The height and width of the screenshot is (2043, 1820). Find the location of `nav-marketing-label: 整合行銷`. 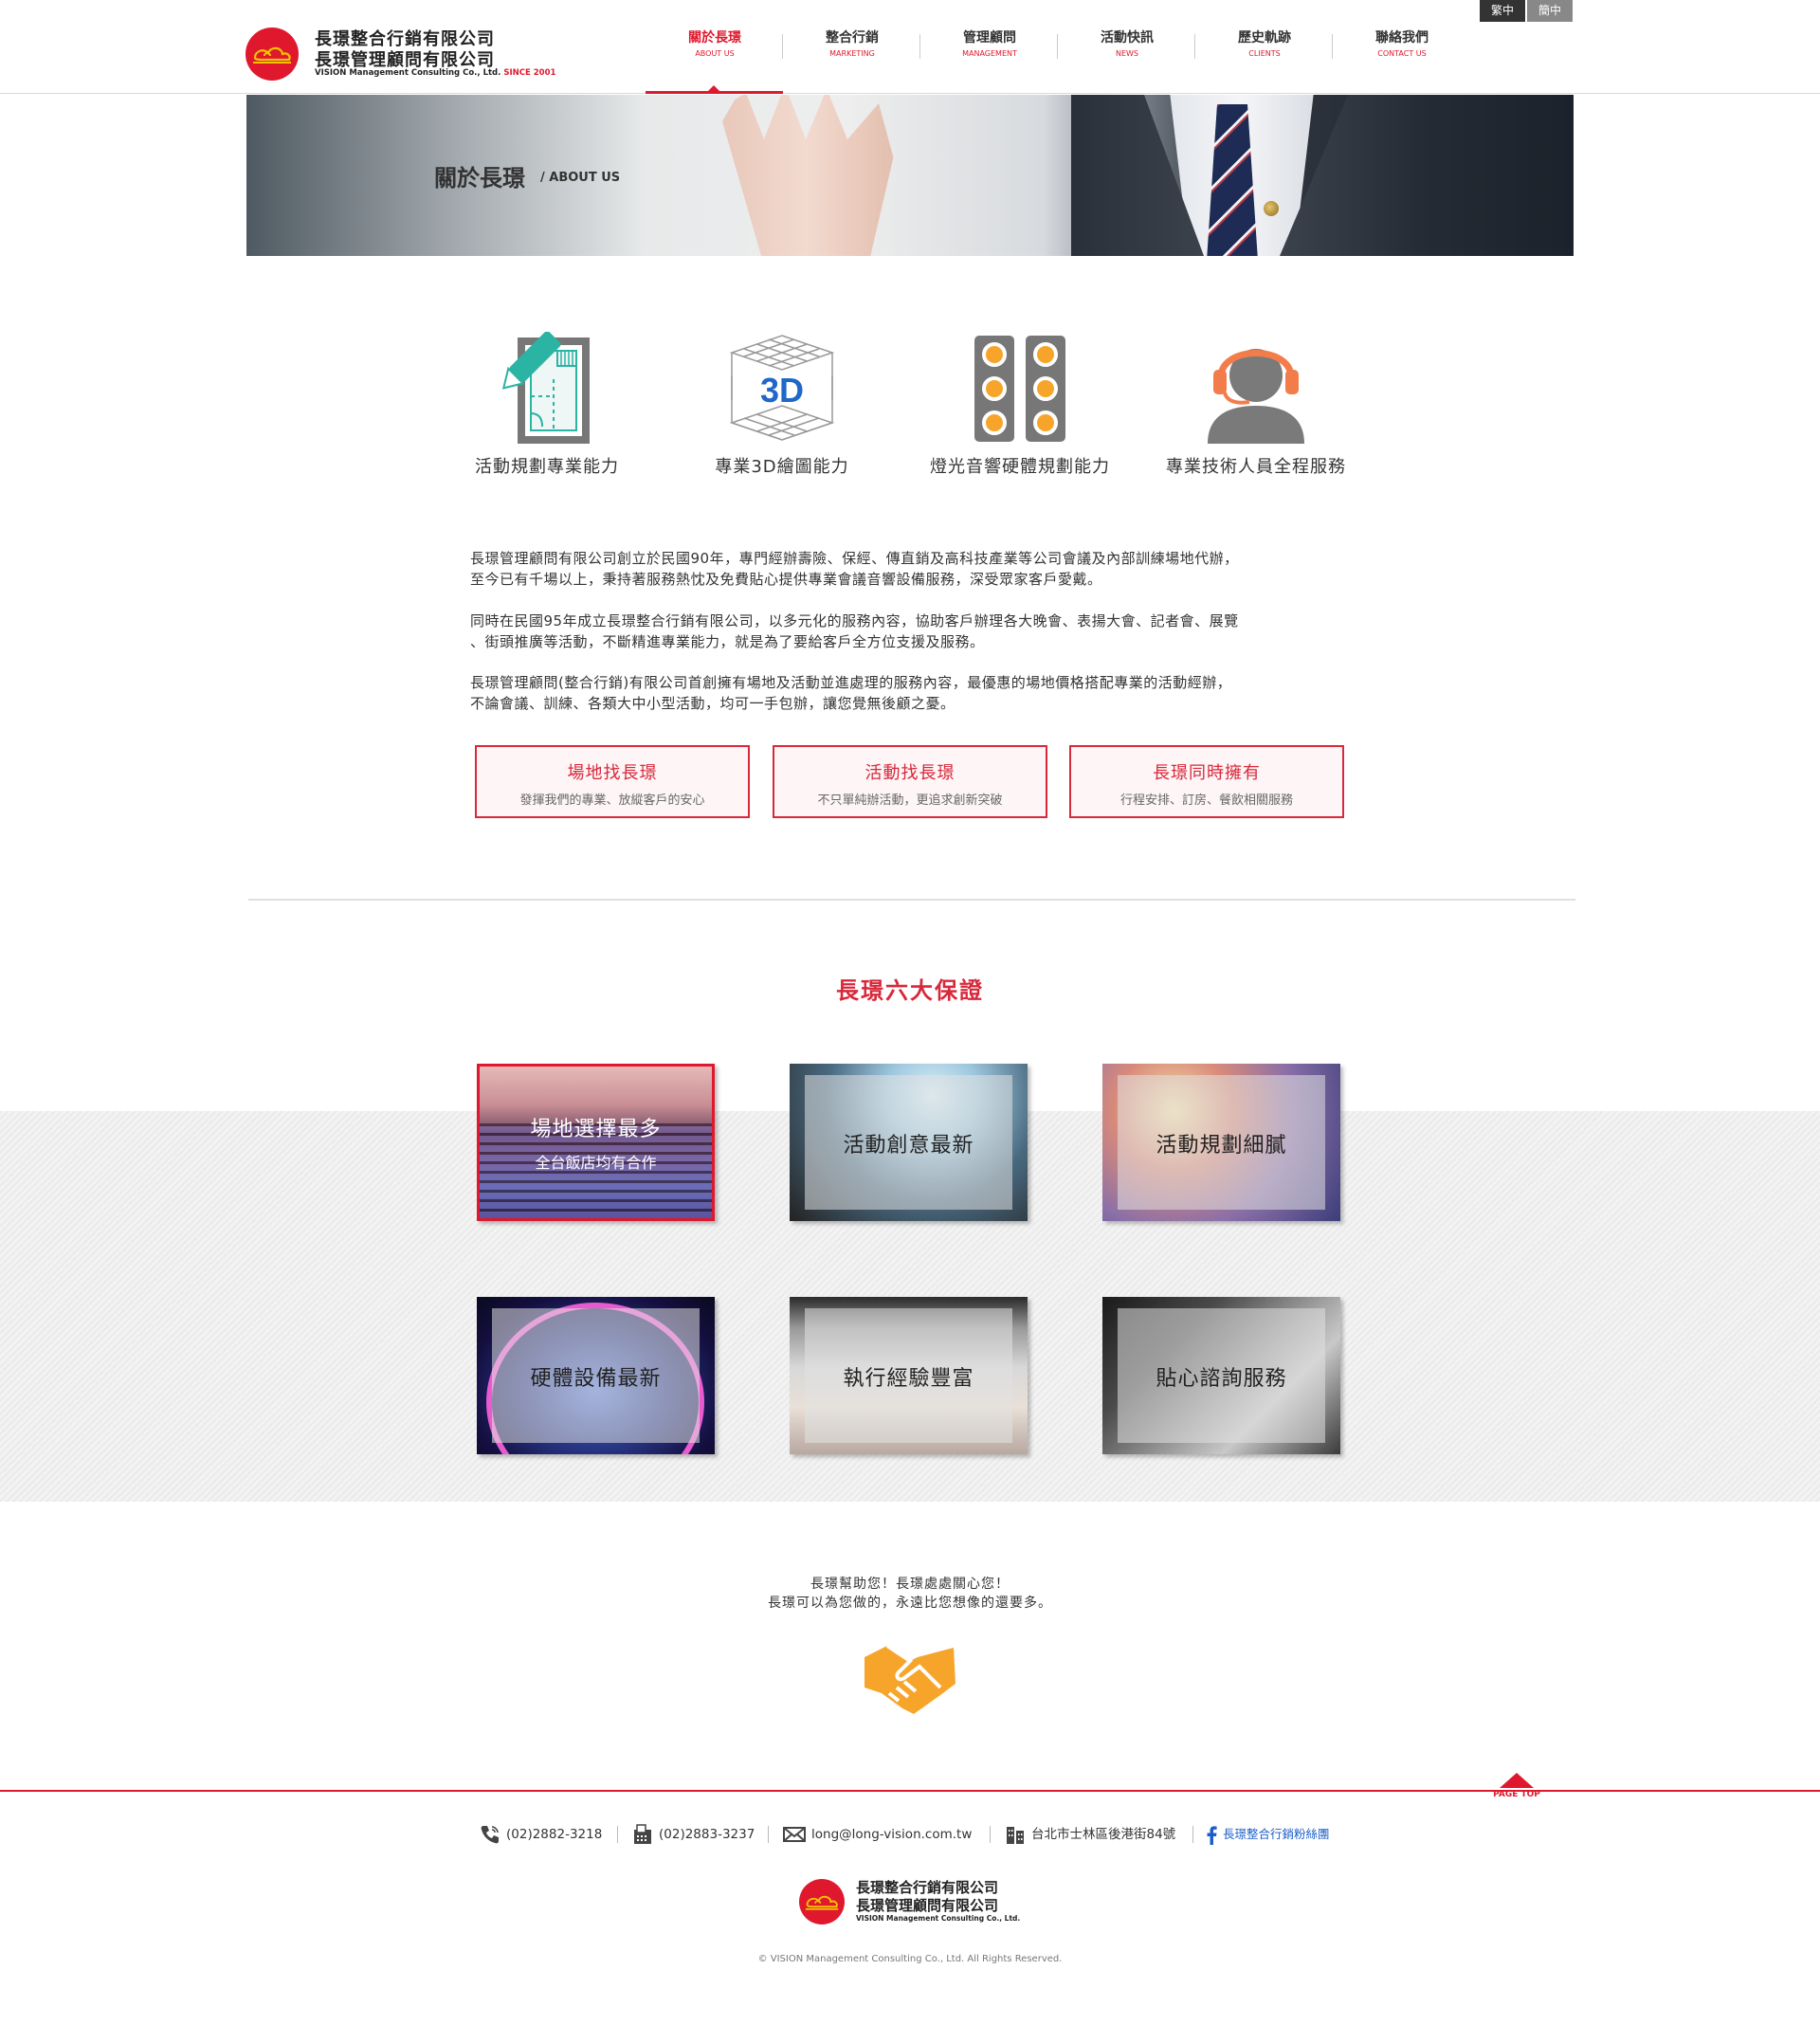

nav-marketing-label: 整合行銷 is located at coordinates (852, 38).